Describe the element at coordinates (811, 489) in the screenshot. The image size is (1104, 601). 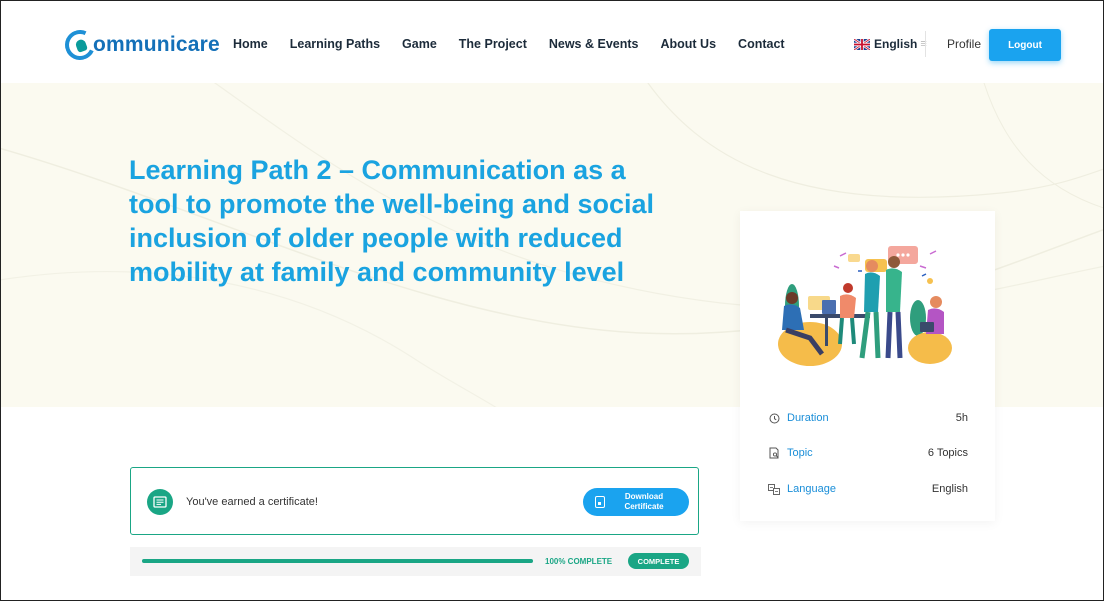
I see `language-label-meta: Language` at that location.